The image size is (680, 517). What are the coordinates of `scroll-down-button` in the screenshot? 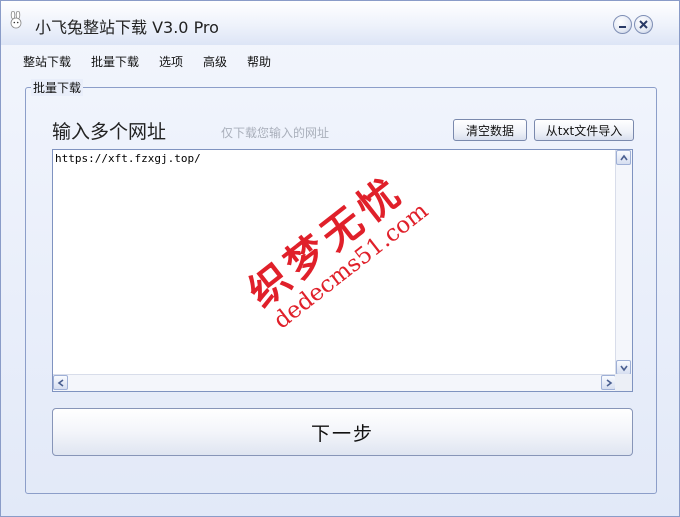 It's located at (623, 367).